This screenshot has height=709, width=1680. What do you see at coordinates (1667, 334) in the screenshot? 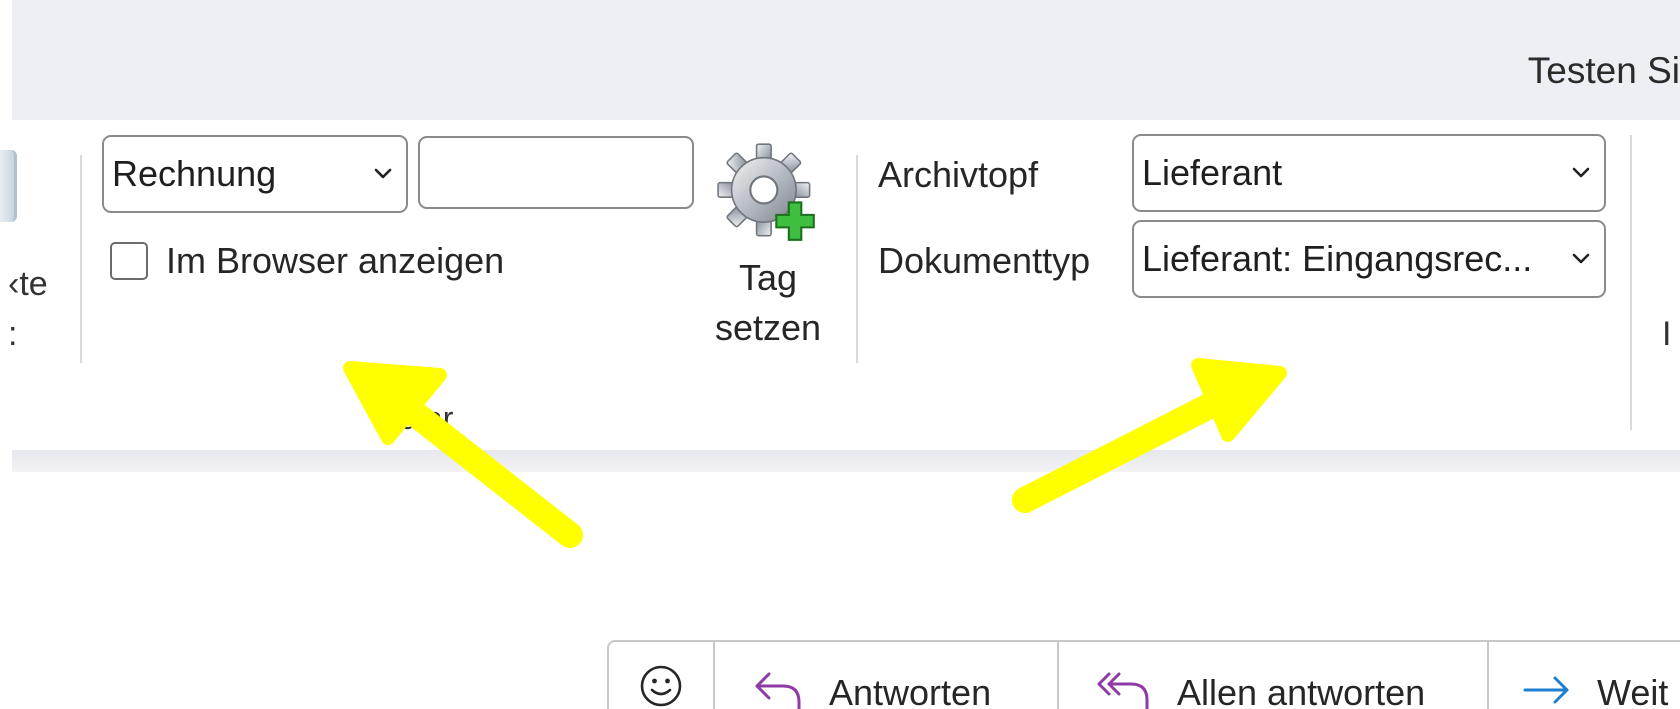
I see `clipped-right-label: I` at bounding box center [1667, 334].